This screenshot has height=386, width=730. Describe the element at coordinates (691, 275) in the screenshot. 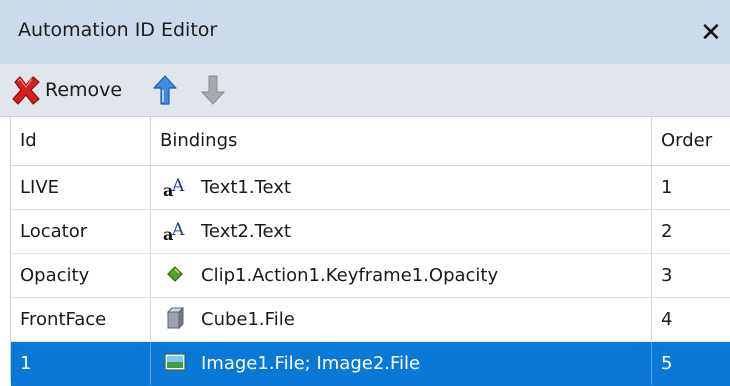

I see `order-cell: 3` at that location.